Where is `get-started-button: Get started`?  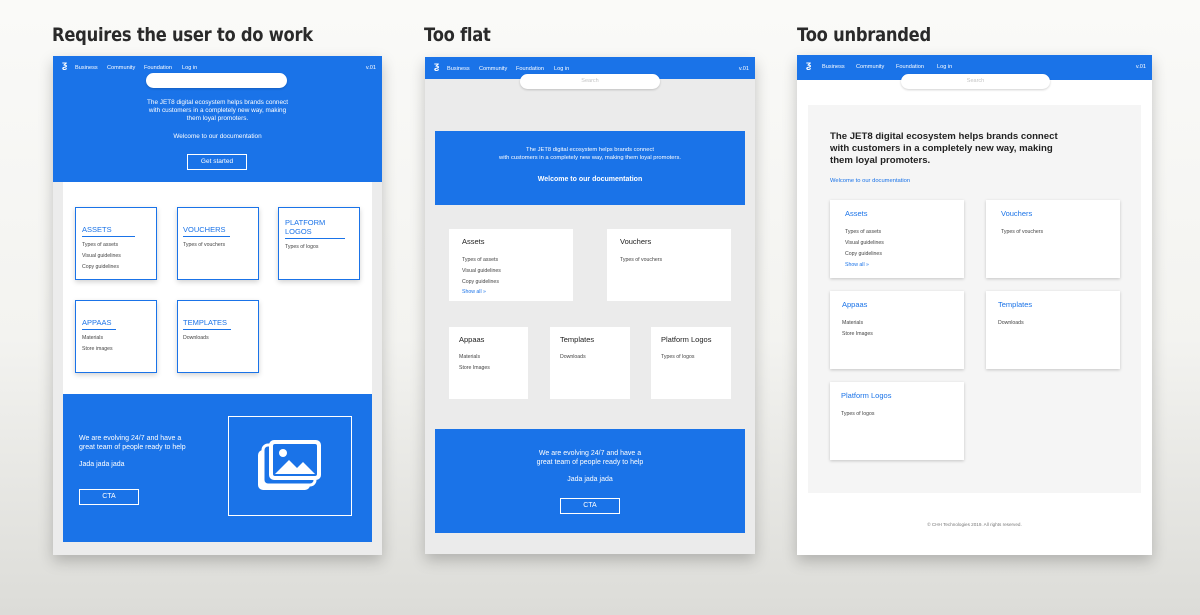
get-started-button: Get started is located at coordinates (217, 162).